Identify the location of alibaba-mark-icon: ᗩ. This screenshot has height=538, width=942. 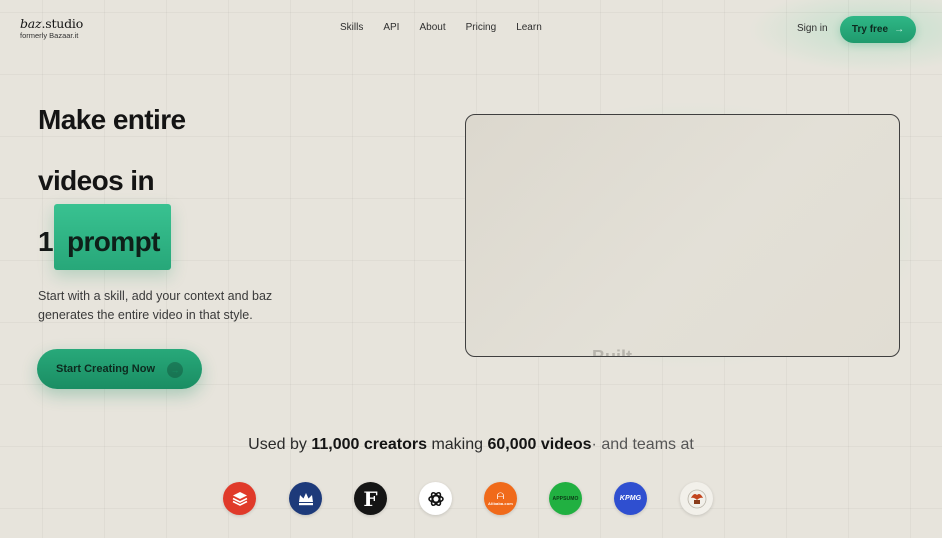
(500, 495).